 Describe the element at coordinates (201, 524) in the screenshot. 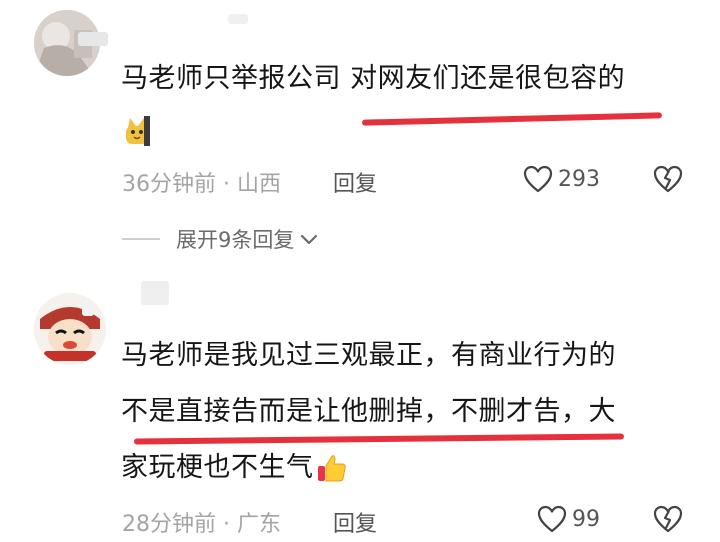

I see `comment-timestamp: 28分钟前 · 广东` at that location.